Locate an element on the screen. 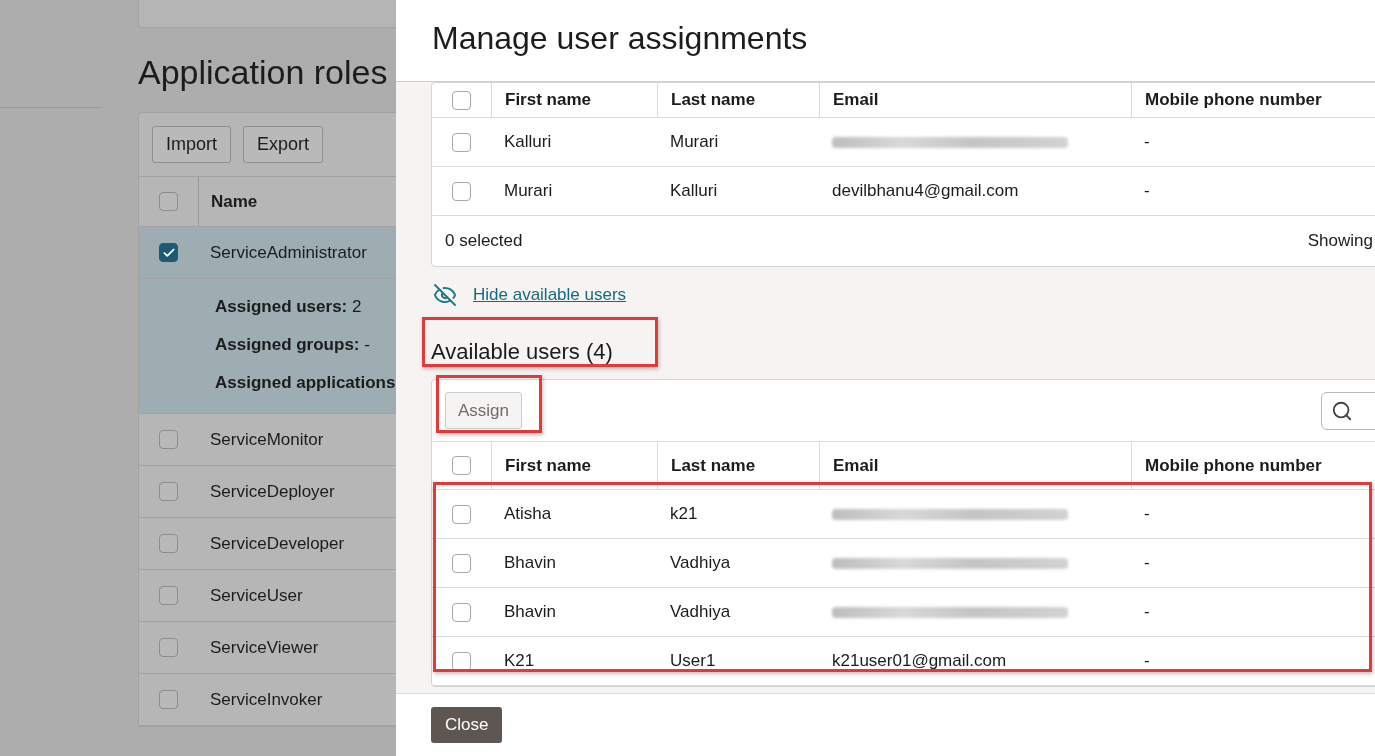 This screenshot has height=756, width=1375. detail-text: Assigned users: 2 is located at coordinates (289, 307).